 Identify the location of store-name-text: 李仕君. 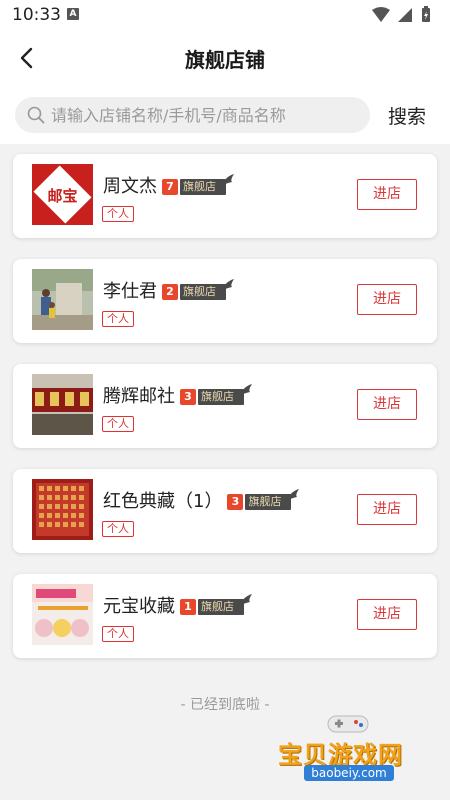
(130, 291).